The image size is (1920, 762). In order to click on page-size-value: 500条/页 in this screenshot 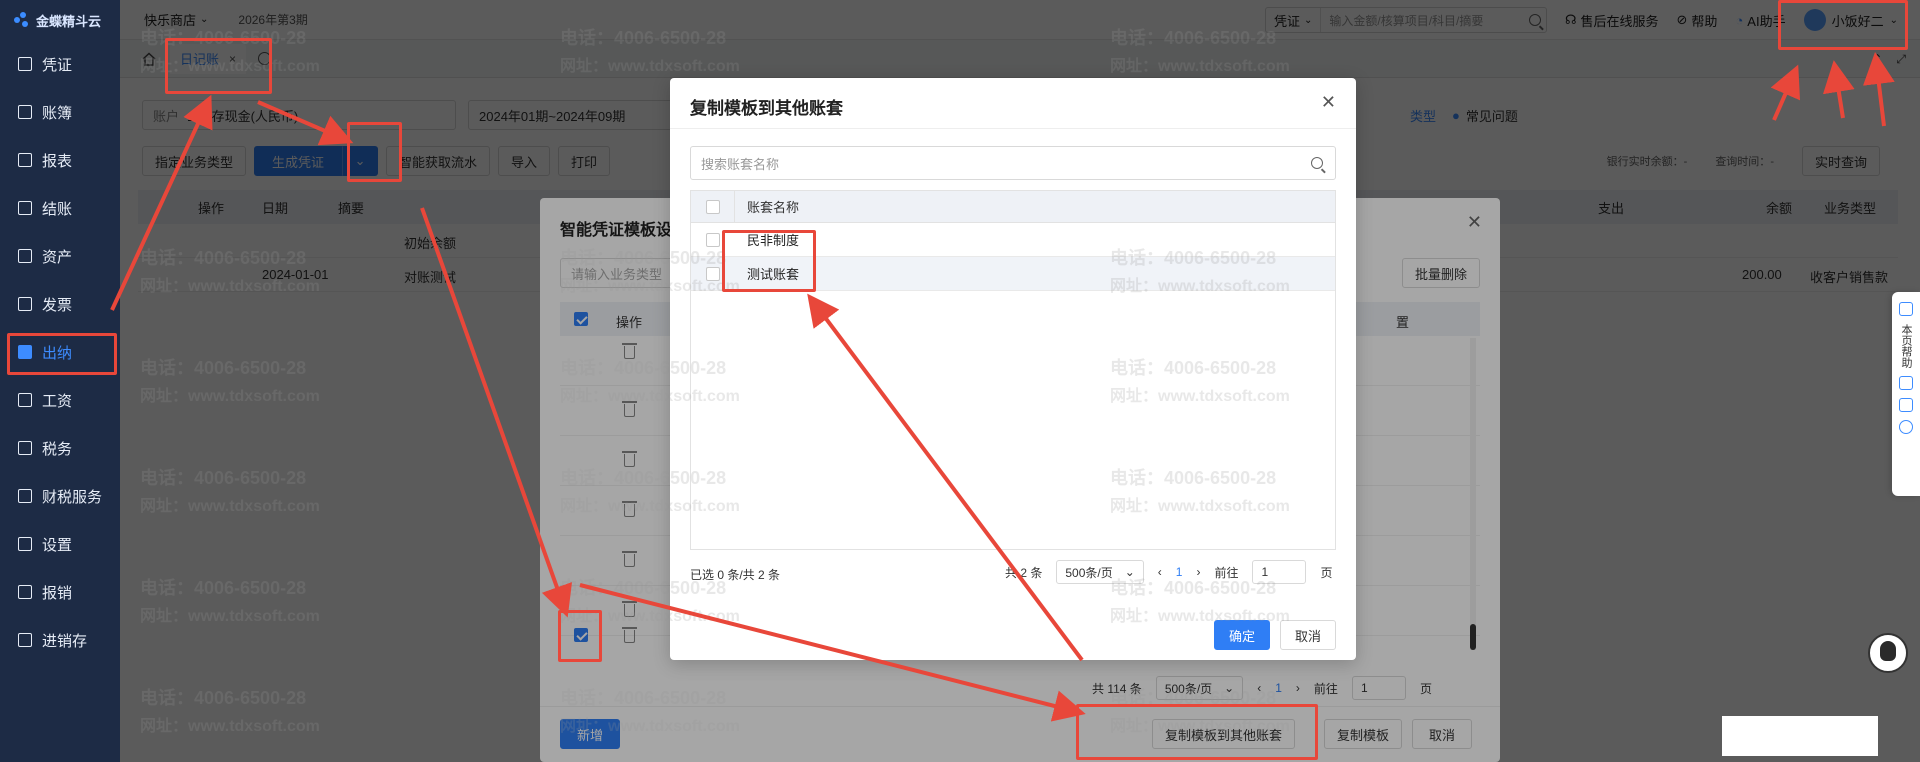, I will do `click(1089, 572)`.